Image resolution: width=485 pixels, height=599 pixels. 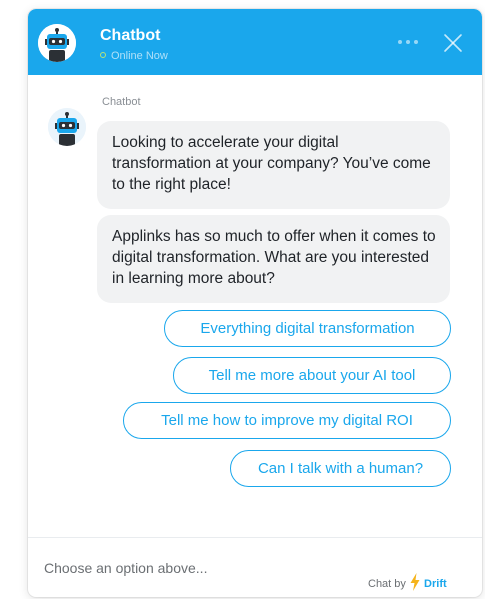 I want to click on option-button-digital-roi: Tell me how to improve my digital ROI, so click(x=287, y=420).